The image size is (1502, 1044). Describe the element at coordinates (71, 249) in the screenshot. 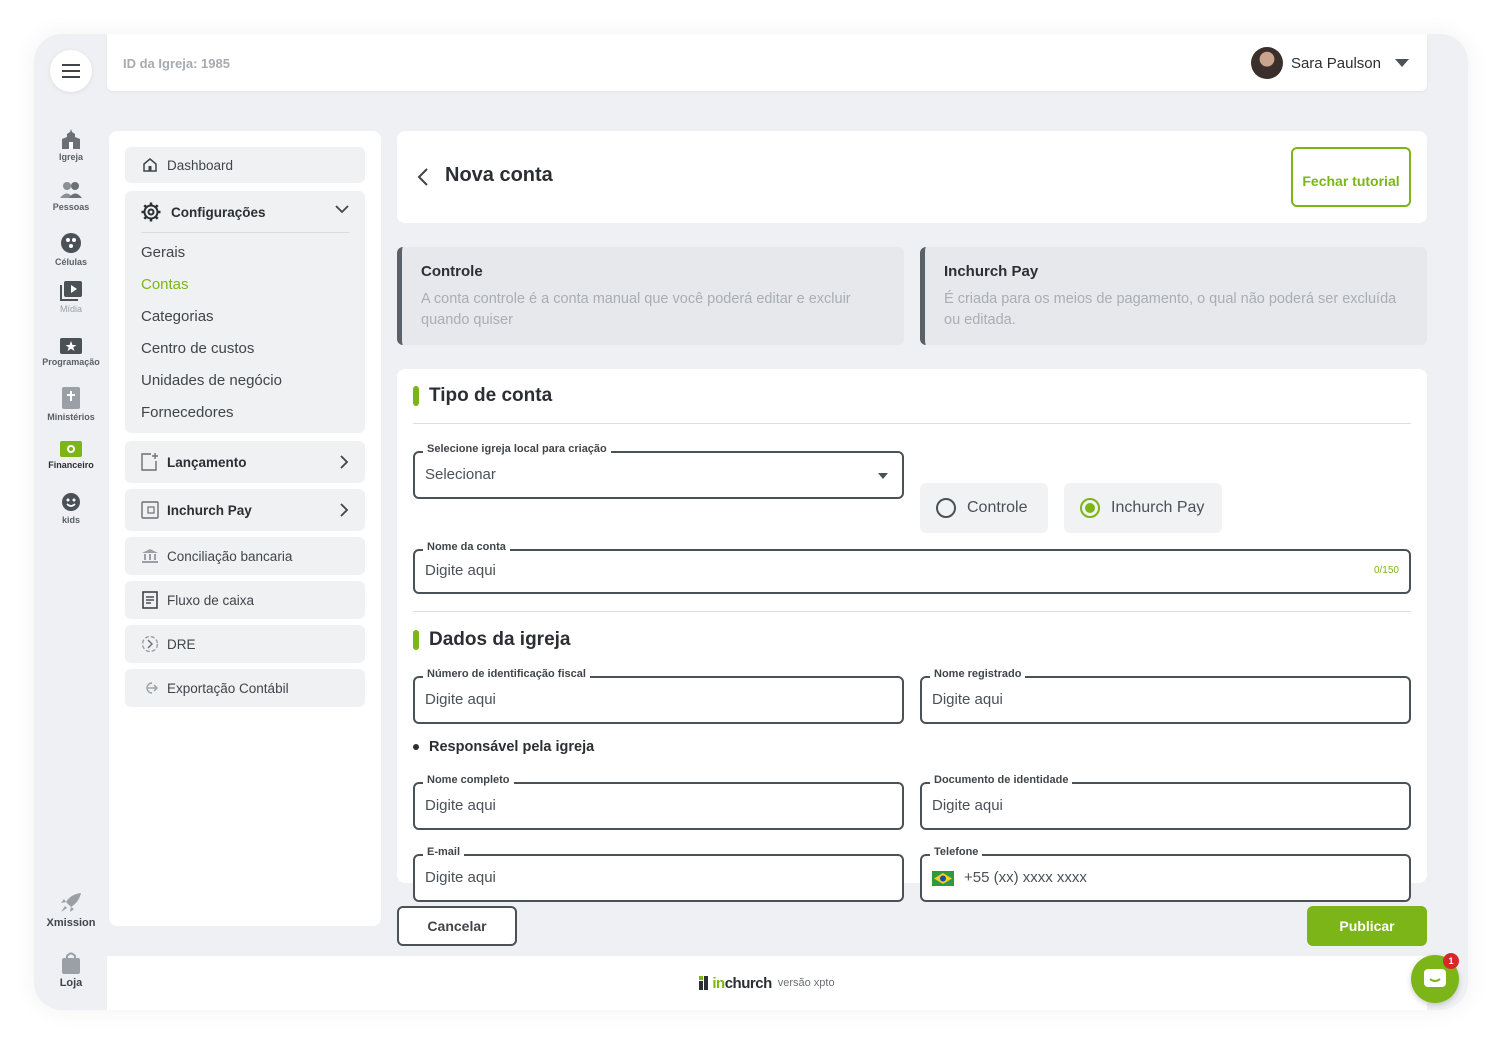

I see `rail-item-celulas: Células` at that location.